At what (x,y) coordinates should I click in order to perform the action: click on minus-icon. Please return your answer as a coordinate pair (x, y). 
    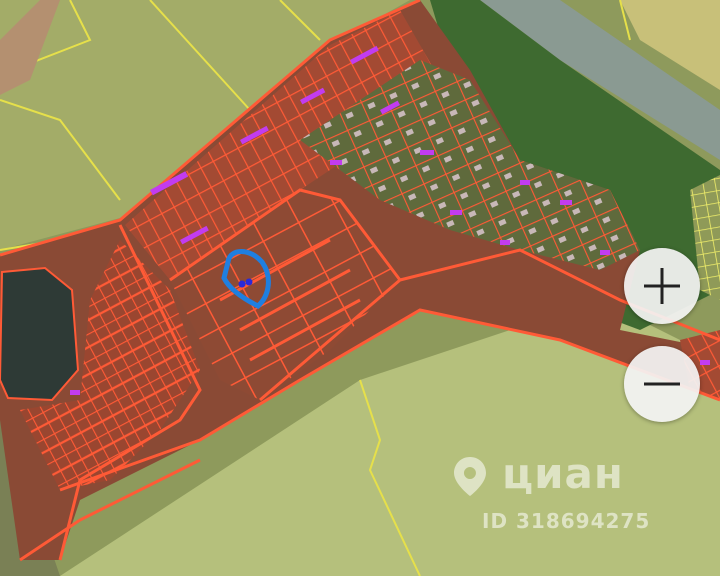
    Looking at the image, I should click on (662, 384).